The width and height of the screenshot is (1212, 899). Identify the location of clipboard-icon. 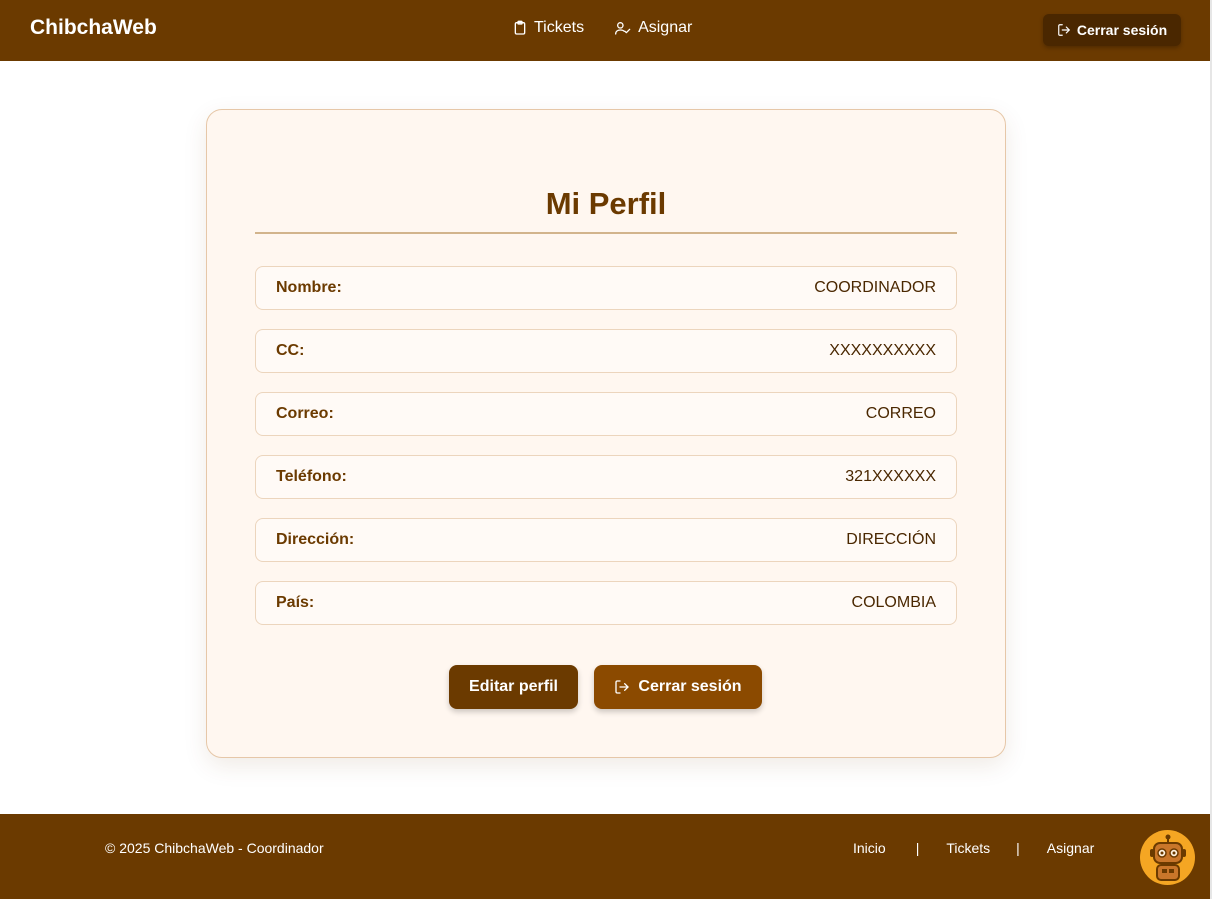
(520, 27).